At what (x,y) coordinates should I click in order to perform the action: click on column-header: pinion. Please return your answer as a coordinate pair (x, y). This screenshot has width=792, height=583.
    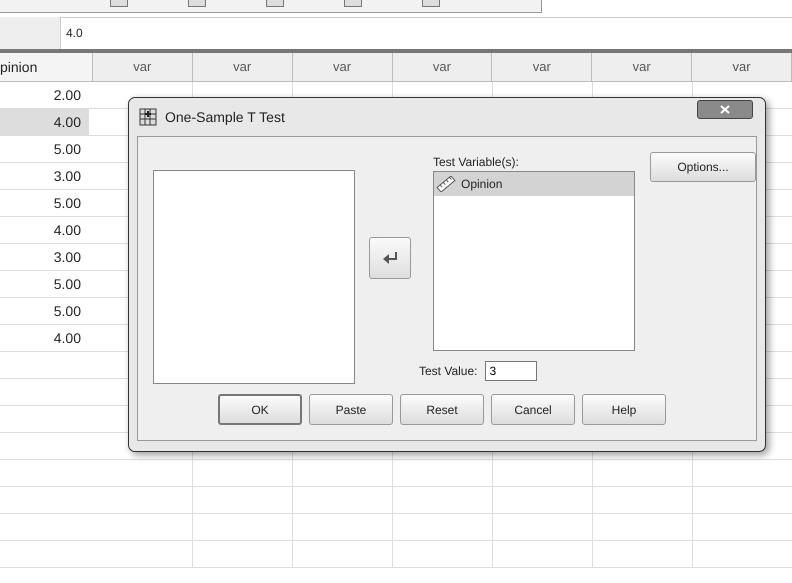
    Looking at the image, I should click on (46, 67).